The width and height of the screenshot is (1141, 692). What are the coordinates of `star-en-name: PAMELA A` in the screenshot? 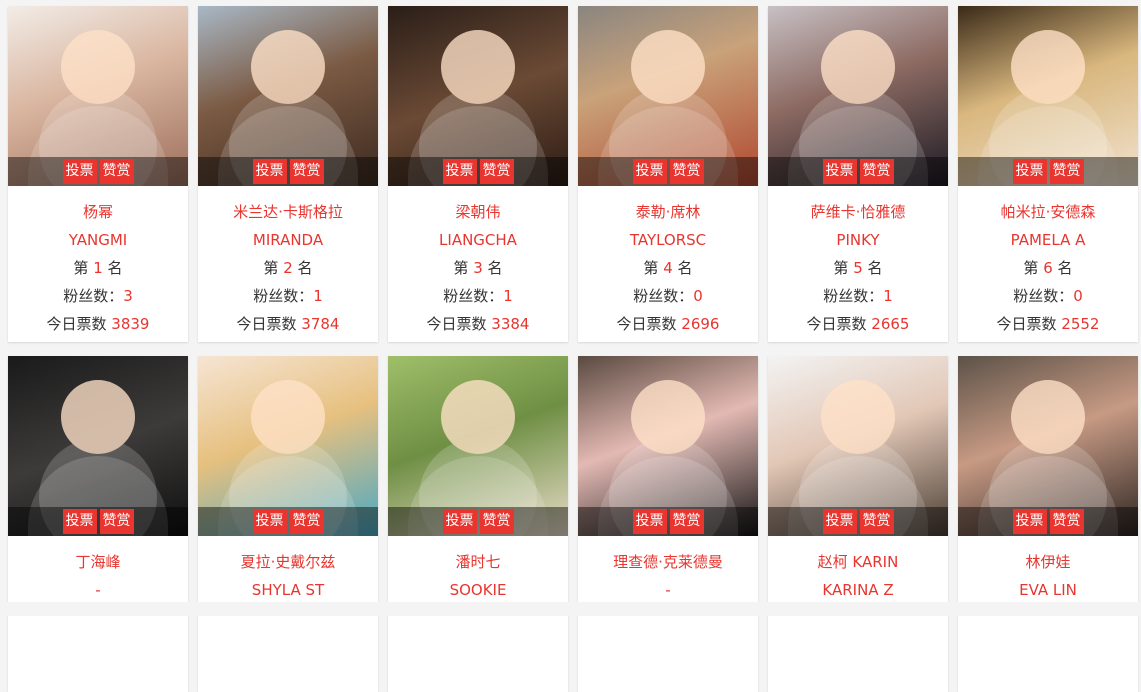 It's located at (1048, 240).